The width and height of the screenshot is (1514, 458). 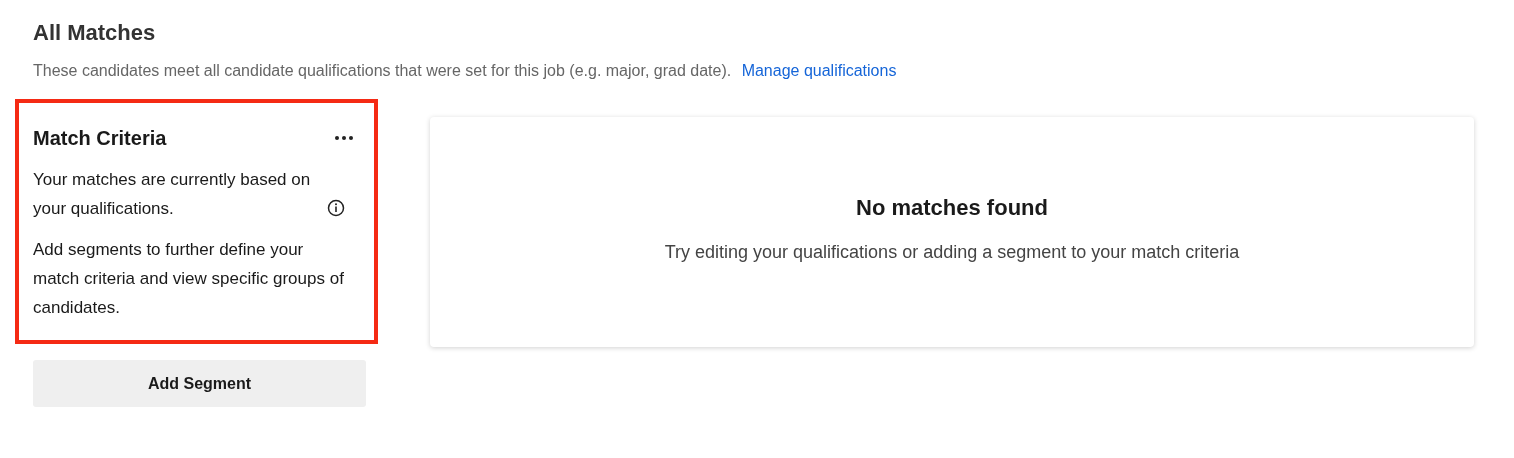 What do you see at coordinates (336, 208) in the screenshot?
I see `info-icon` at bounding box center [336, 208].